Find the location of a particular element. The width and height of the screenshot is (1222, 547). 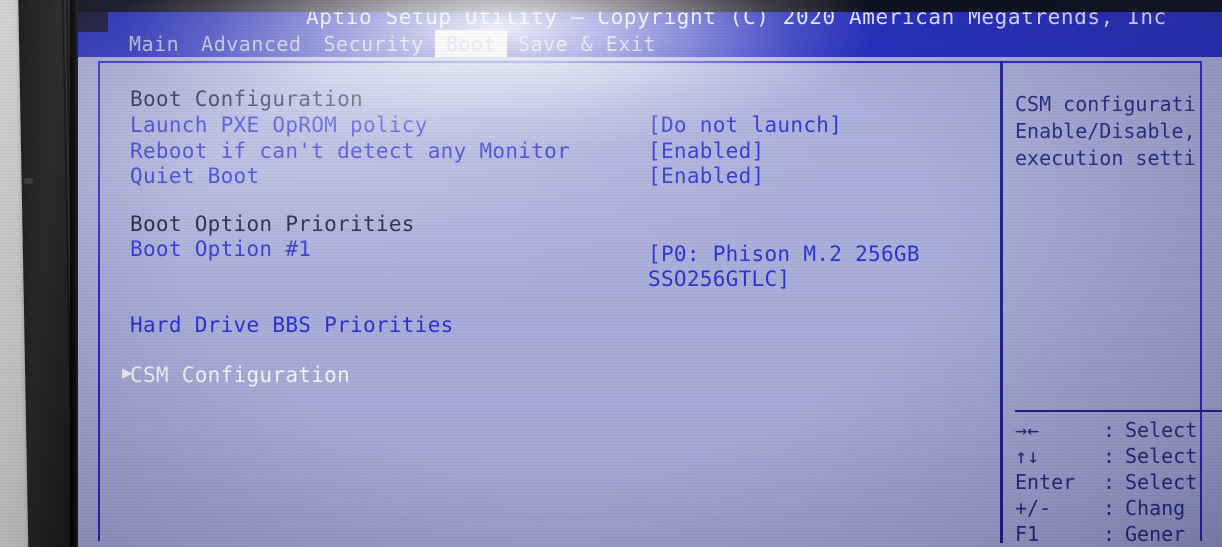

menu-tabs: Main Advanced Security Boot Save & Exit is located at coordinates (392, 44).